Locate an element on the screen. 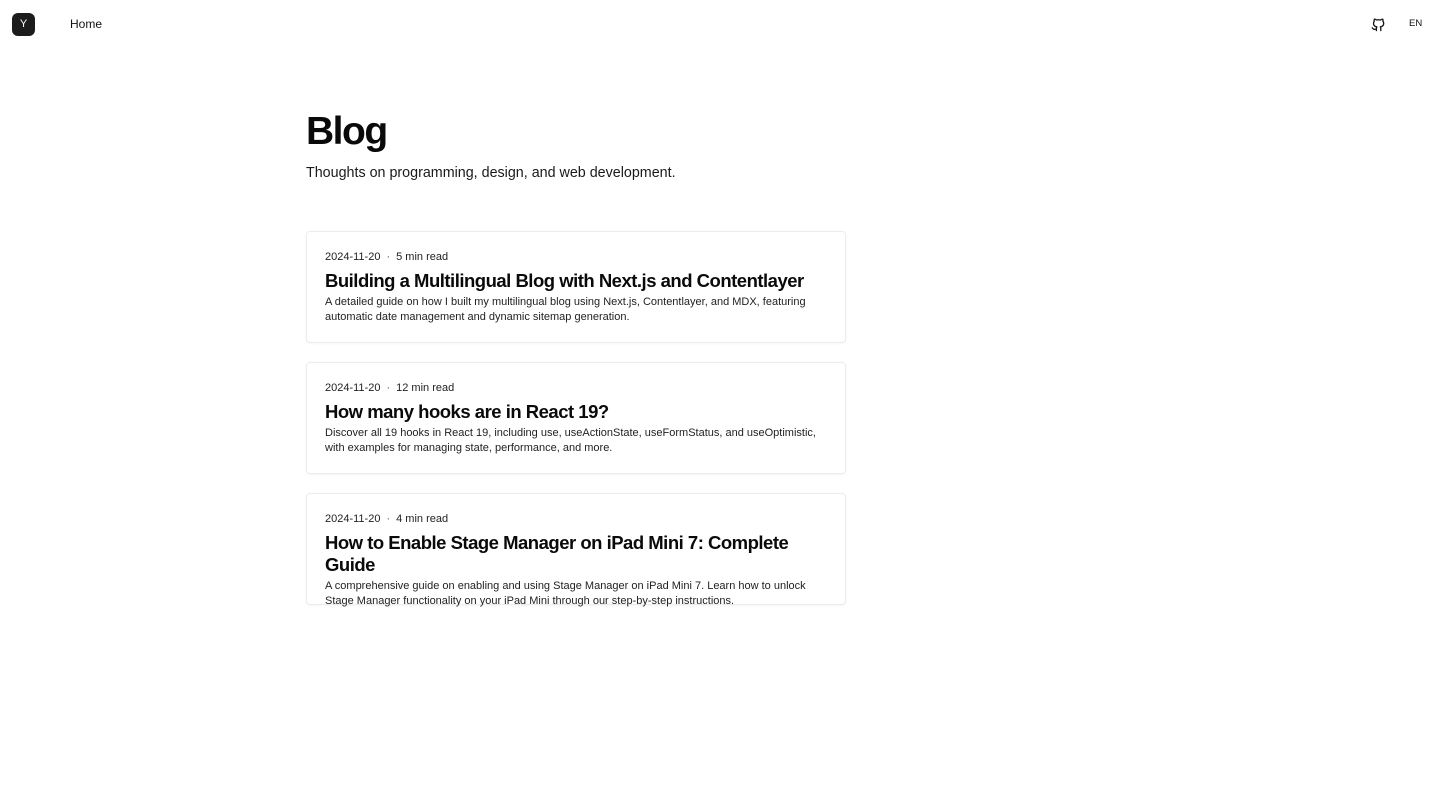  nav-link-home: Home is located at coordinates (86, 24).